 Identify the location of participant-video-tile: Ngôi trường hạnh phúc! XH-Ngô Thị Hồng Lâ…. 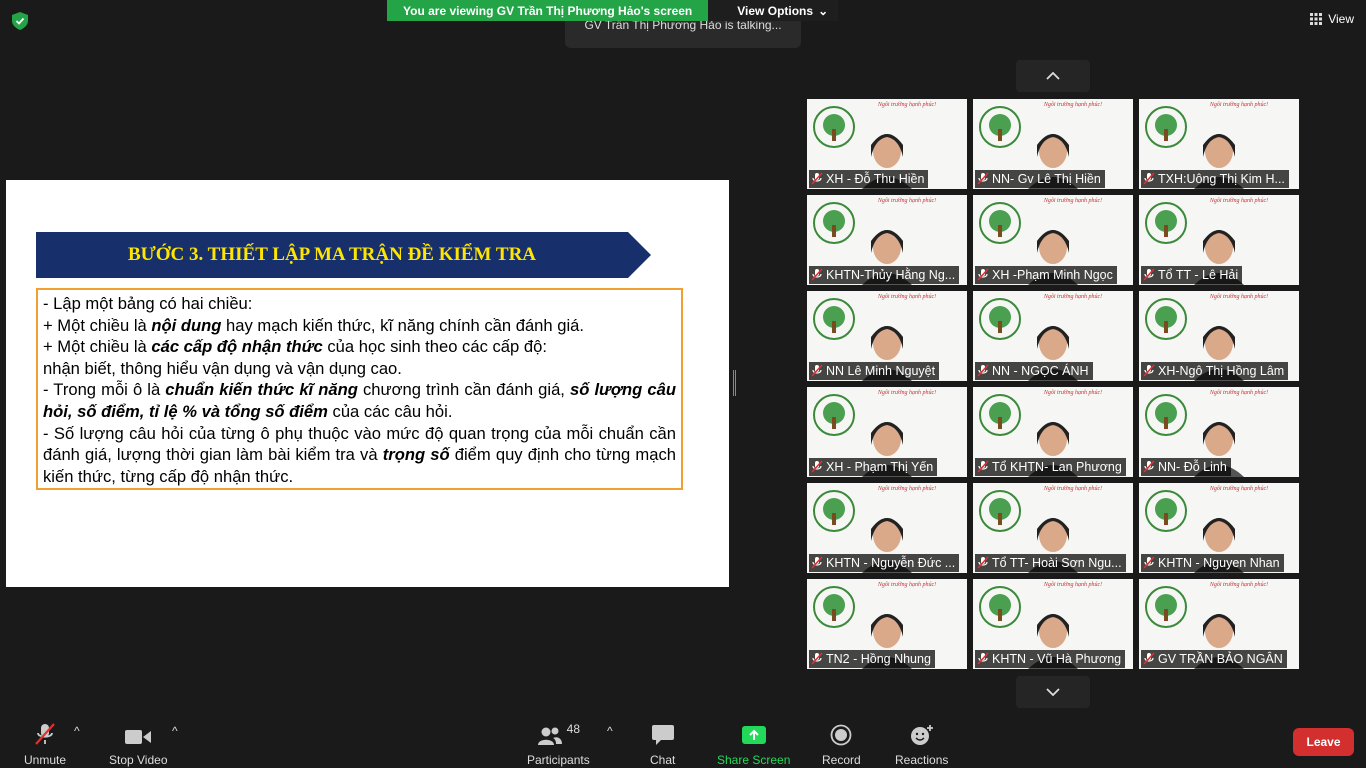
(1219, 336).